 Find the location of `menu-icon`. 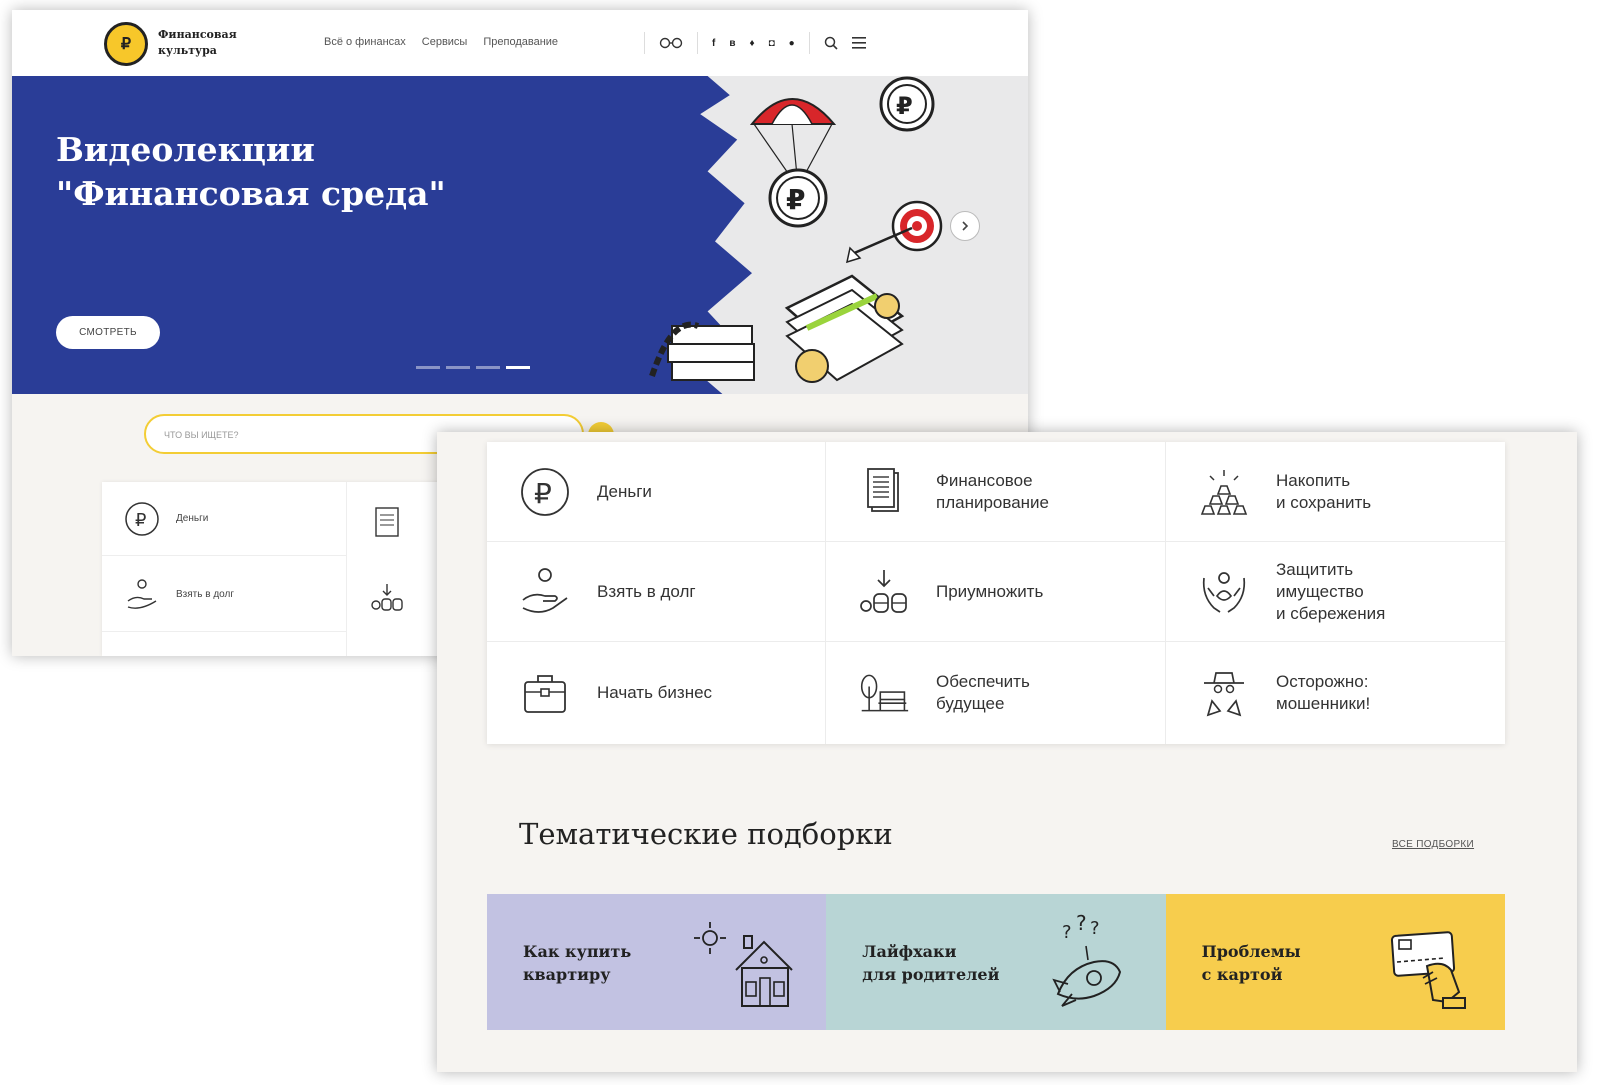

menu-icon is located at coordinates (858, 43).